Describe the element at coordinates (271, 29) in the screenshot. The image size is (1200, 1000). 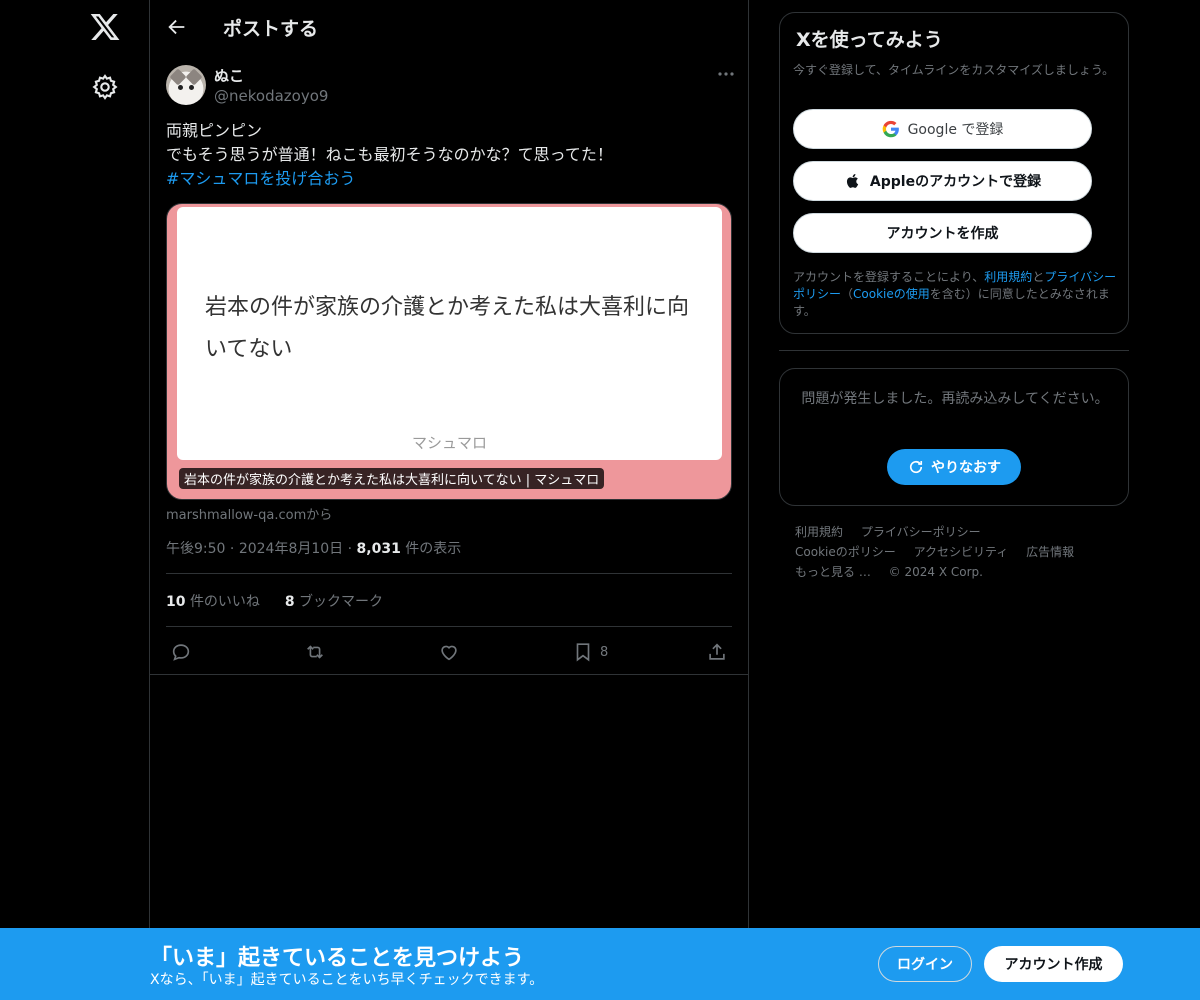
I see `page-title: ポストする` at that location.